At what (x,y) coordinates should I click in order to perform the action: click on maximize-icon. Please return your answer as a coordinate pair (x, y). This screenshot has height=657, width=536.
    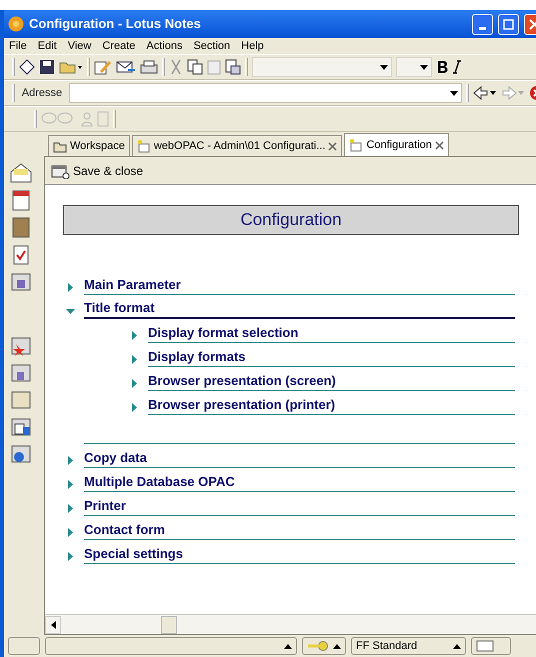
    Looking at the image, I should click on (508, 24).